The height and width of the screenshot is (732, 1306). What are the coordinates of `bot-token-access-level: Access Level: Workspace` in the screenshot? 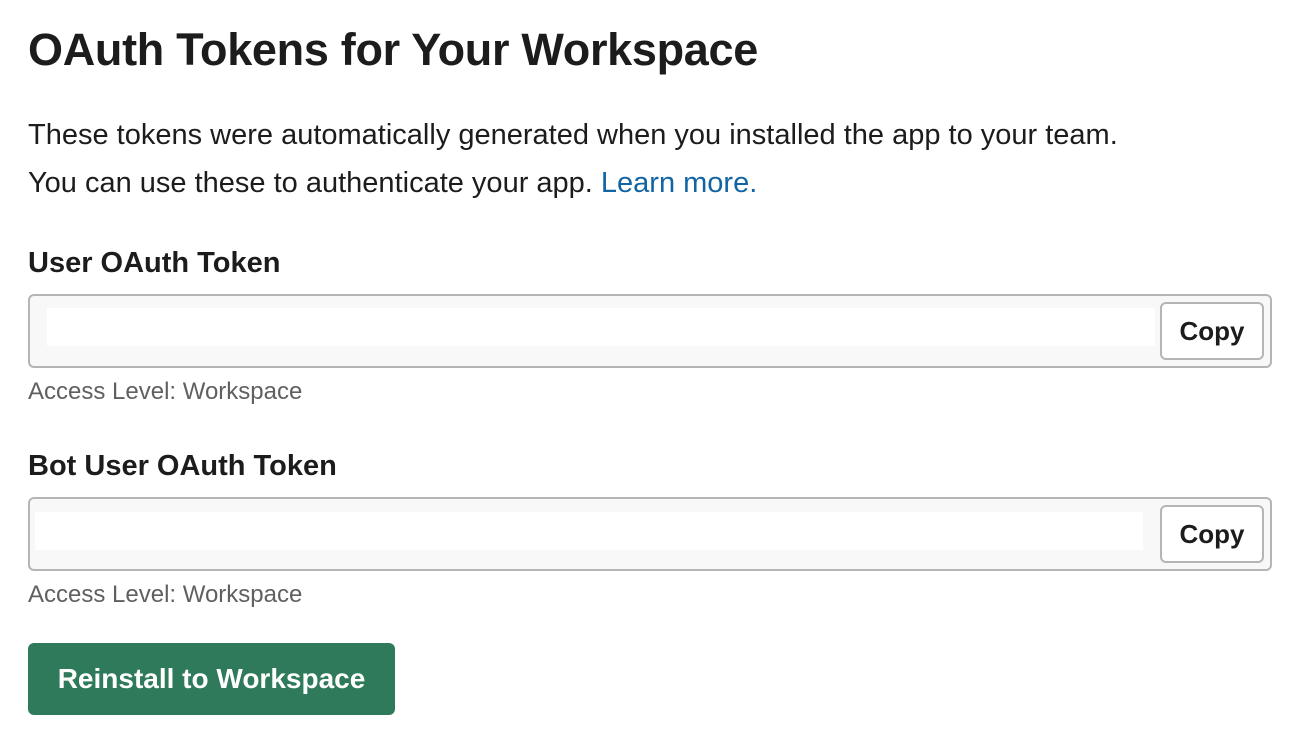 It's located at (165, 594).